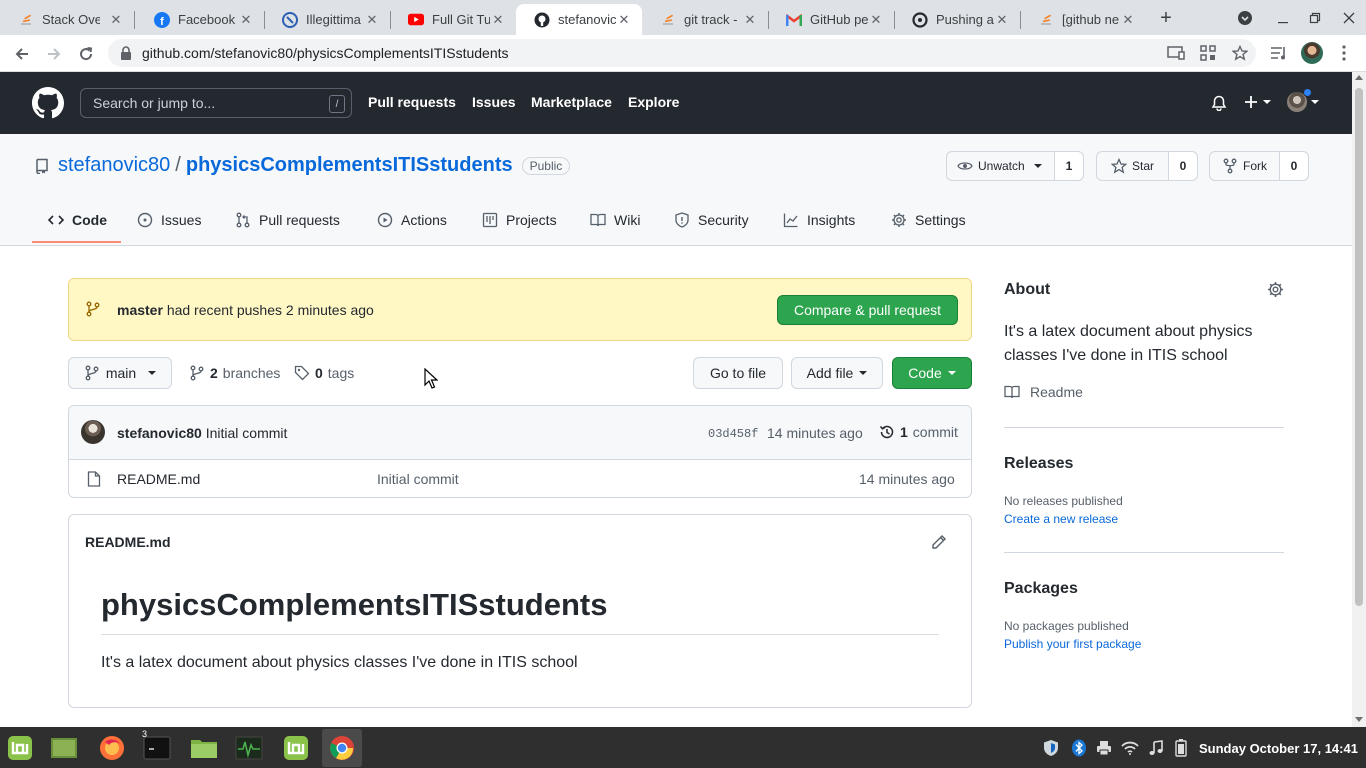 The width and height of the screenshot is (1366, 768). What do you see at coordinates (932, 373) in the screenshot?
I see `code-dropdown-button: Code` at bounding box center [932, 373].